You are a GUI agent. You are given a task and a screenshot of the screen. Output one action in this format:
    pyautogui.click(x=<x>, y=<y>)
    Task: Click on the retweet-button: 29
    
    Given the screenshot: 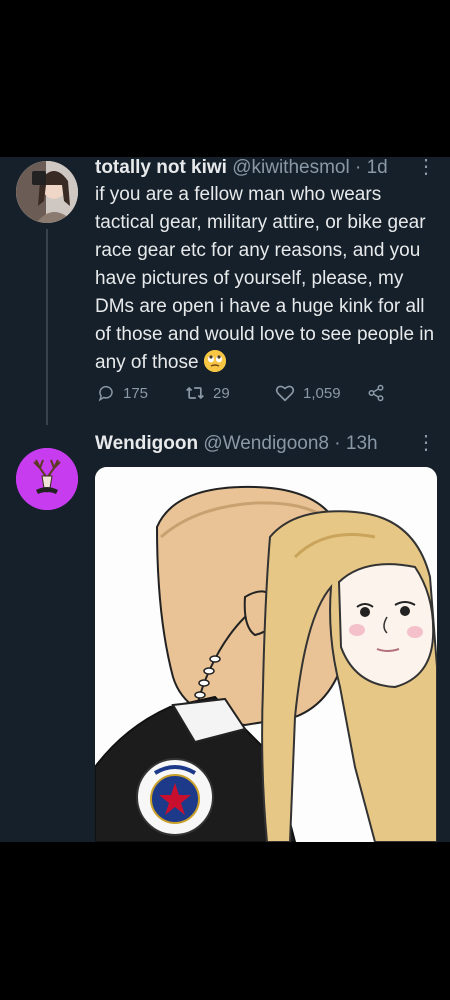 What is the action you would take?
    pyautogui.click(x=207, y=393)
    